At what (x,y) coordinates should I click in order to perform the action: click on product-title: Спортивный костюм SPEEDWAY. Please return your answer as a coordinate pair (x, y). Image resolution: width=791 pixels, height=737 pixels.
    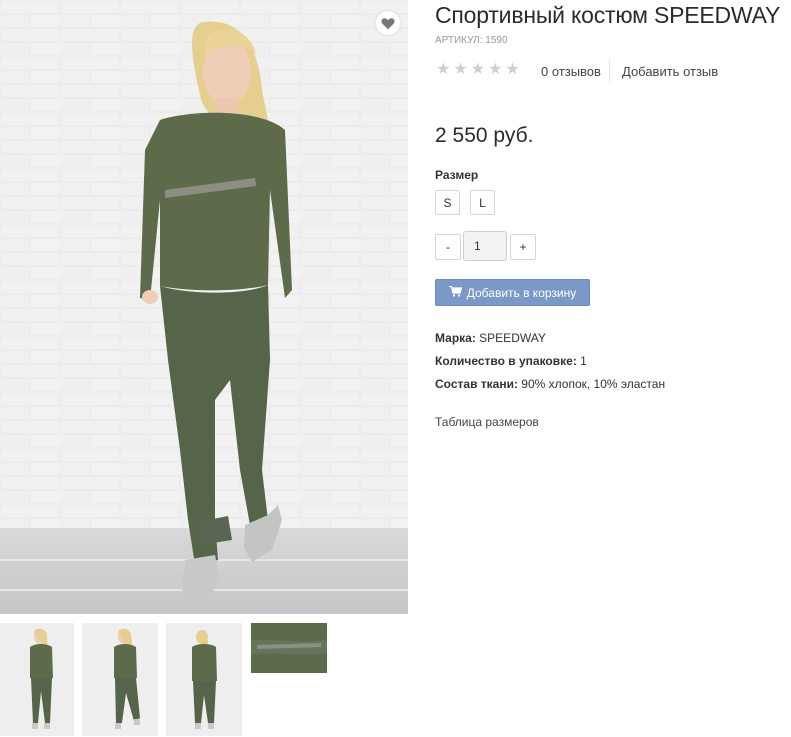
    Looking at the image, I should click on (608, 15).